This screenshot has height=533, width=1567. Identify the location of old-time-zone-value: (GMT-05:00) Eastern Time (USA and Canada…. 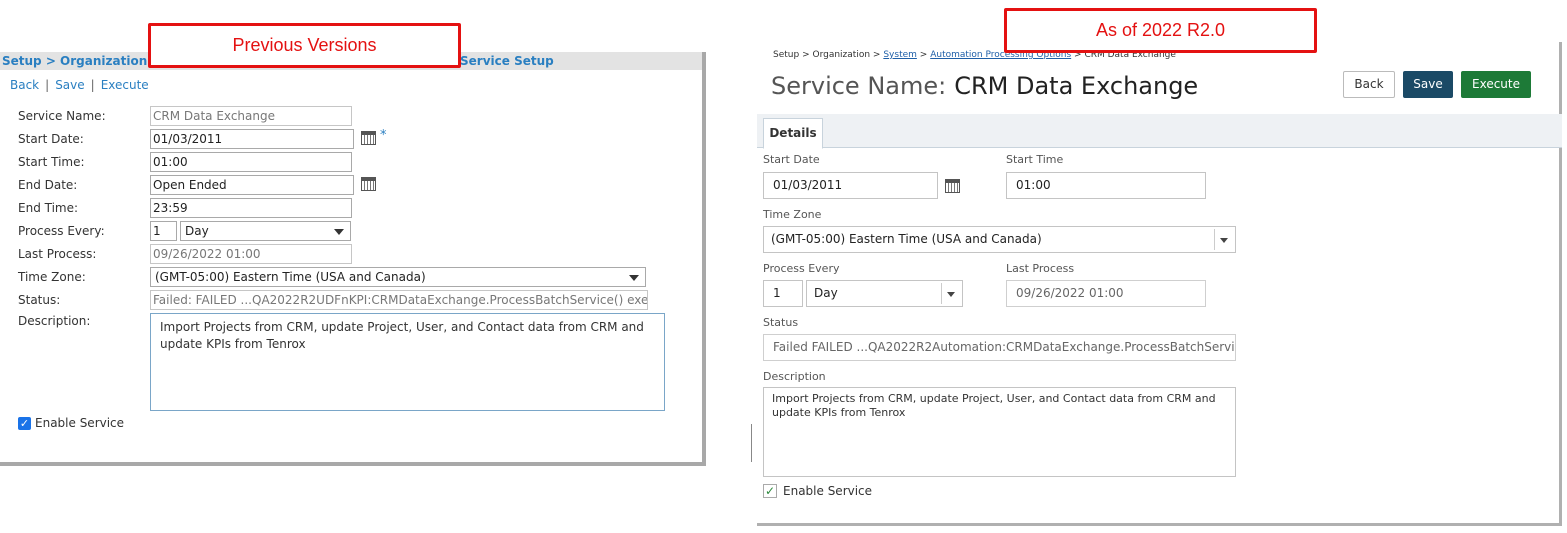
(290, 277).